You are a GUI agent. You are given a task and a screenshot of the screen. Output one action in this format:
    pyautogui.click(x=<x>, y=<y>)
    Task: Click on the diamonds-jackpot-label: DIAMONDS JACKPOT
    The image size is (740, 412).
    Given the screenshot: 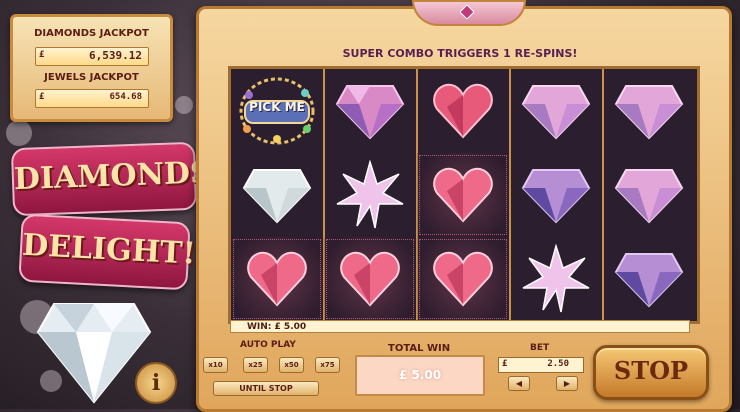 What is the action you would take?
    pyautogui.click(x=91, y=33)
    